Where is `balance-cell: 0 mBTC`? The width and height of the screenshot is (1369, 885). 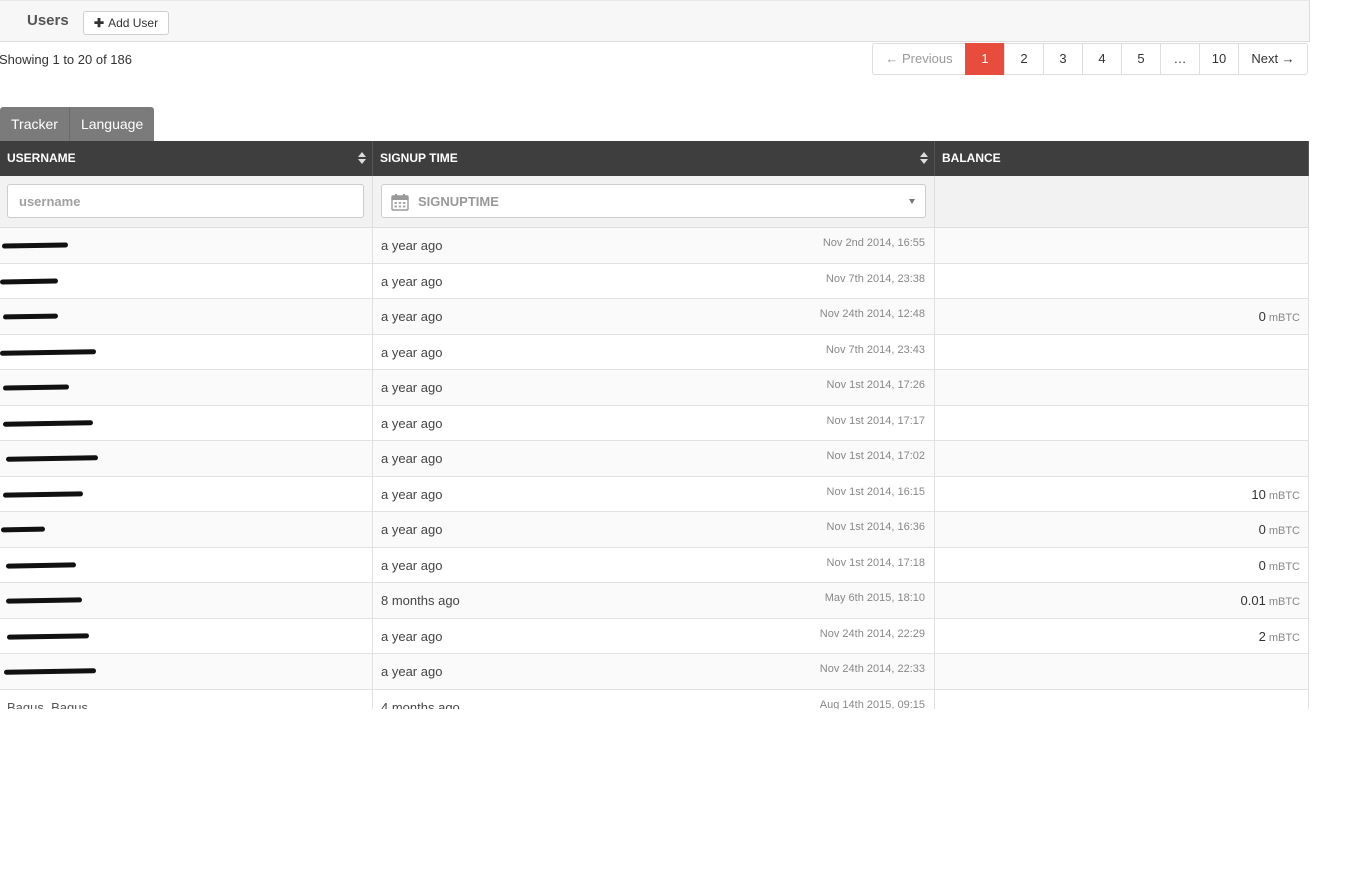 balance-cell: 0 mBTC is located at coordinates (1122, 564).